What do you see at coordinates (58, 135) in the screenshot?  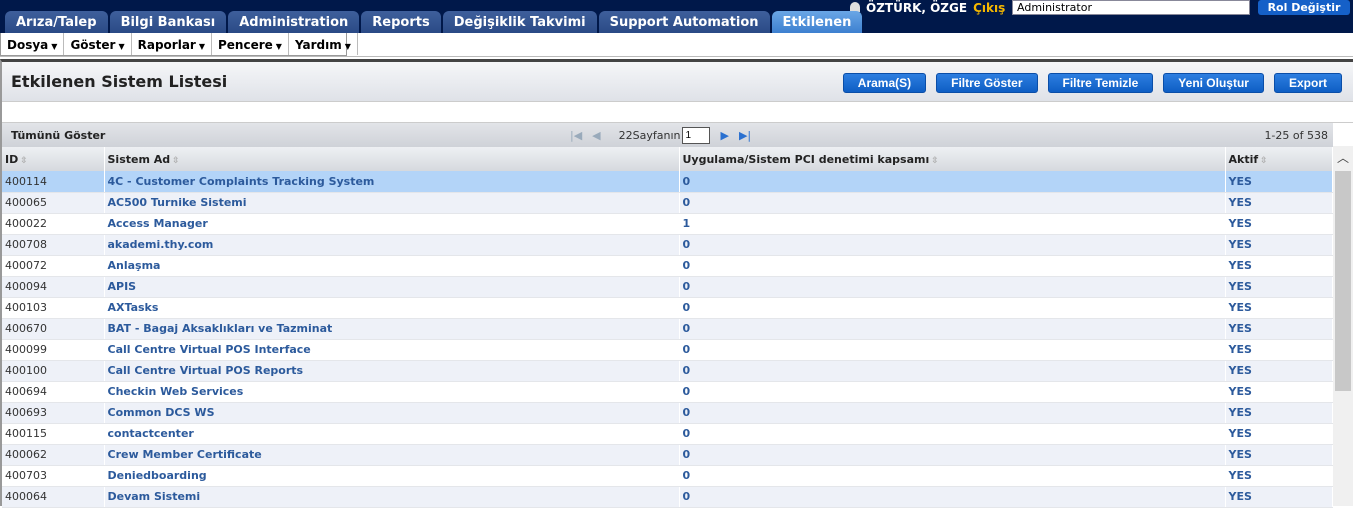 I see `show-all-link: Tümünü Göster` at bounding box center [58, 135].